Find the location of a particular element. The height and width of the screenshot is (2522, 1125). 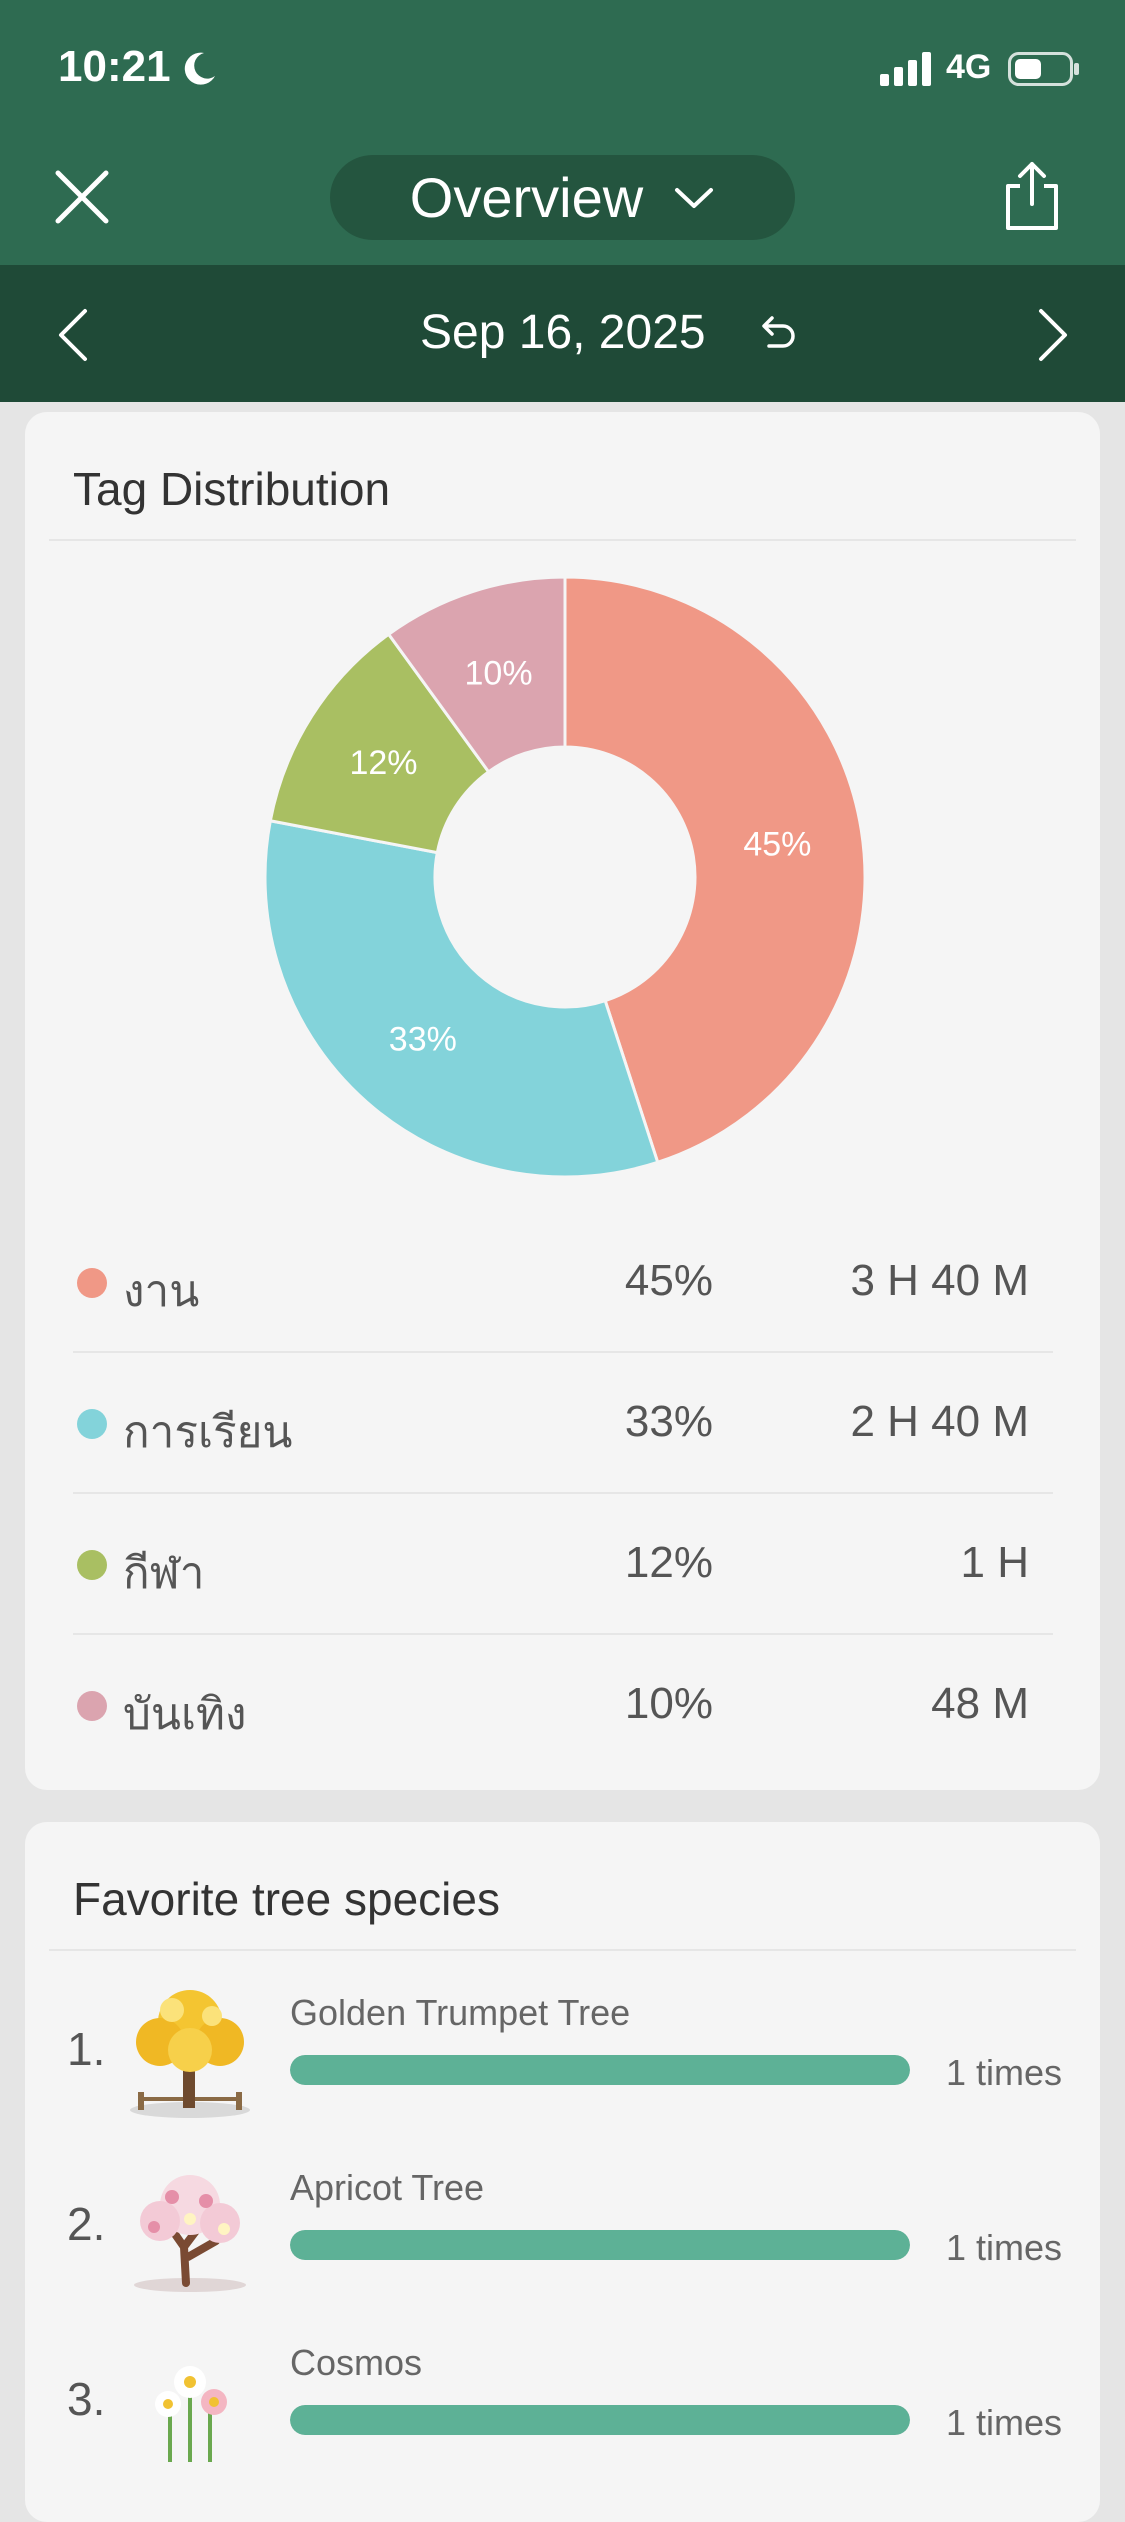

view-selector: Overview is located at coordinates (562, 197).